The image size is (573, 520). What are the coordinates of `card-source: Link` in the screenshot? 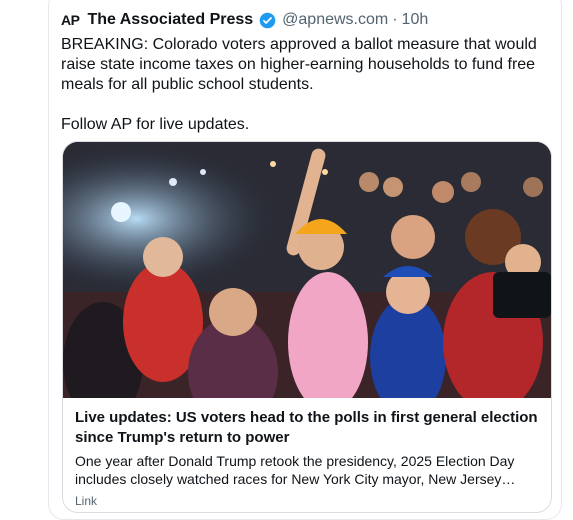 It's located at (307, 501).